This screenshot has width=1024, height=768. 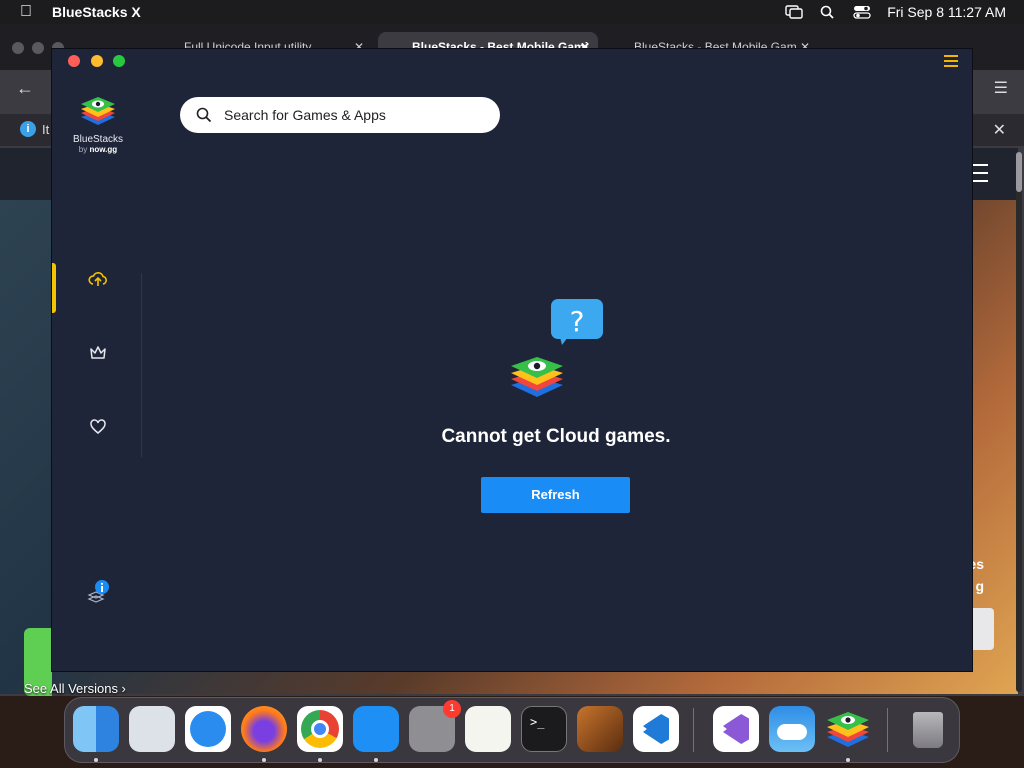 What do you see at coordinates (928, 729) in the screenshot?
I see `trash-icon` at bounding box center [928, 729].